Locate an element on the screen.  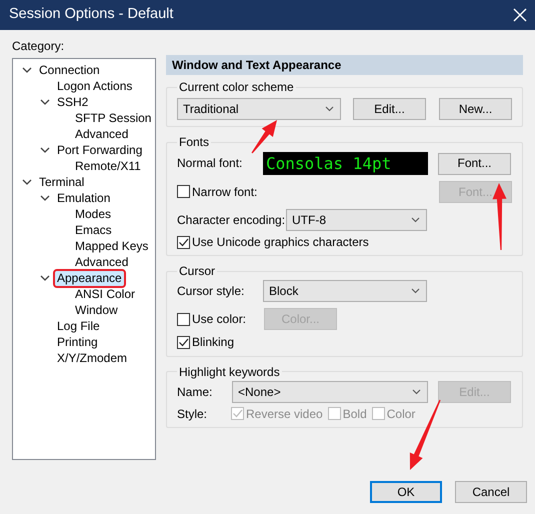
tree-item: Emacs is located at coordinates (93, 230).